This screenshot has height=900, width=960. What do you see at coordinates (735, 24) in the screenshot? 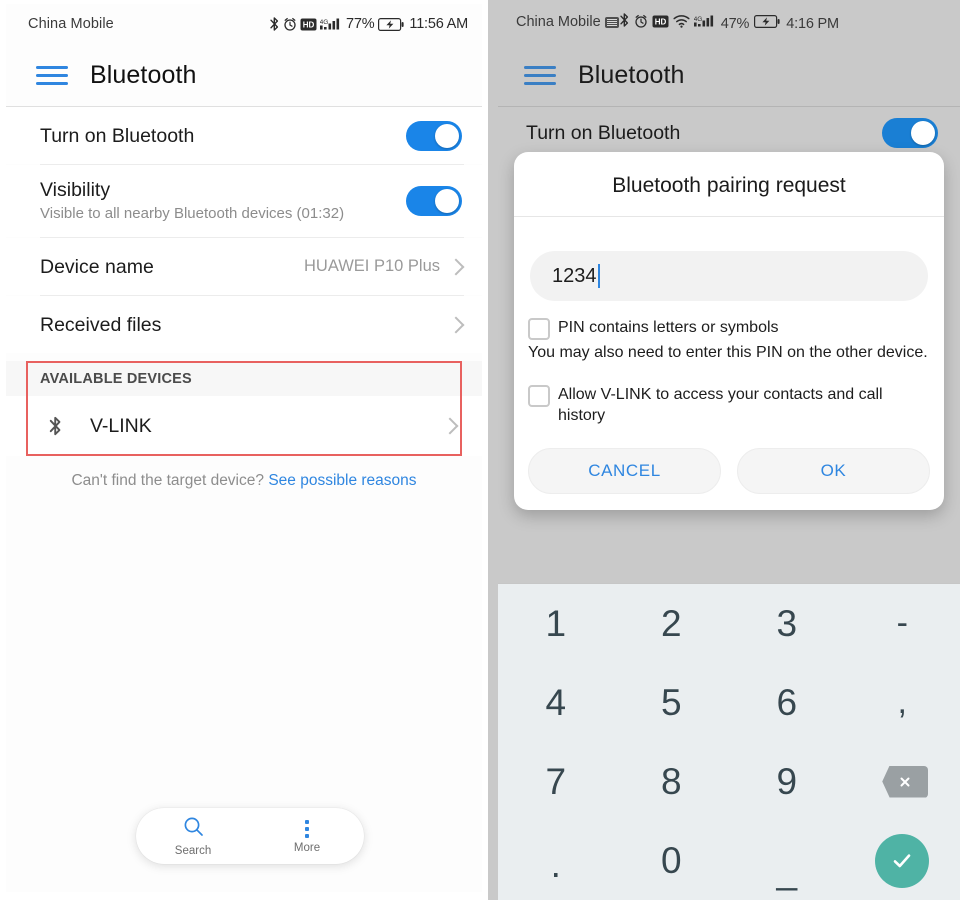
I see `battery-percent-label: 47%` at bounding box center [735, 24].